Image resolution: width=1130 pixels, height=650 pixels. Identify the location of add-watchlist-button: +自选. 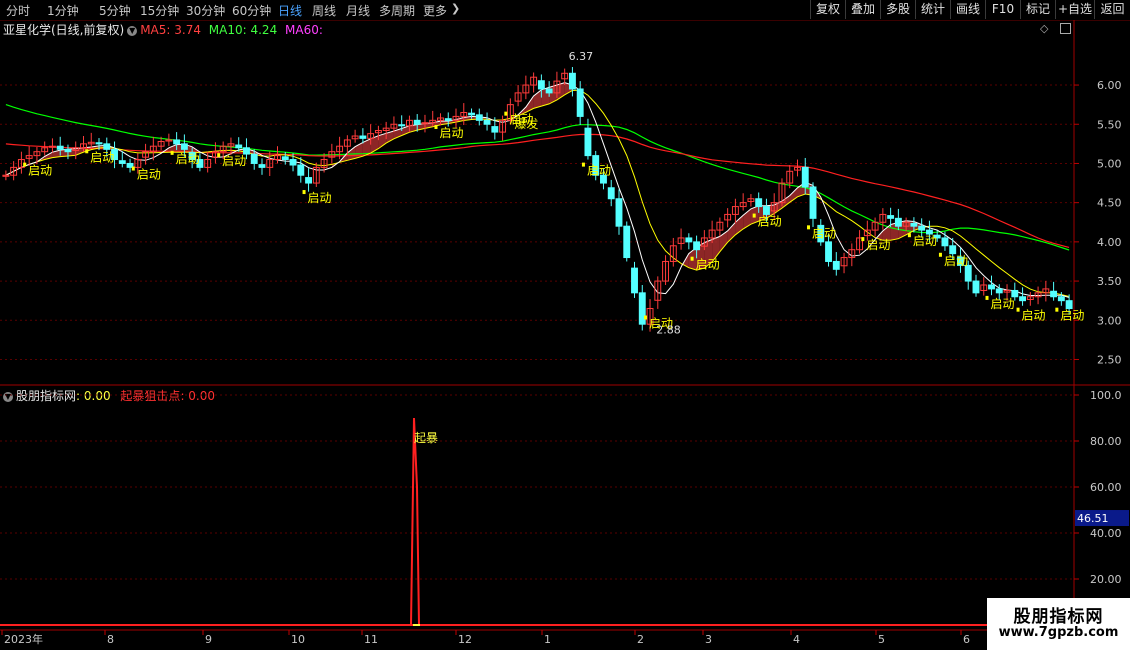
(1074, 9).